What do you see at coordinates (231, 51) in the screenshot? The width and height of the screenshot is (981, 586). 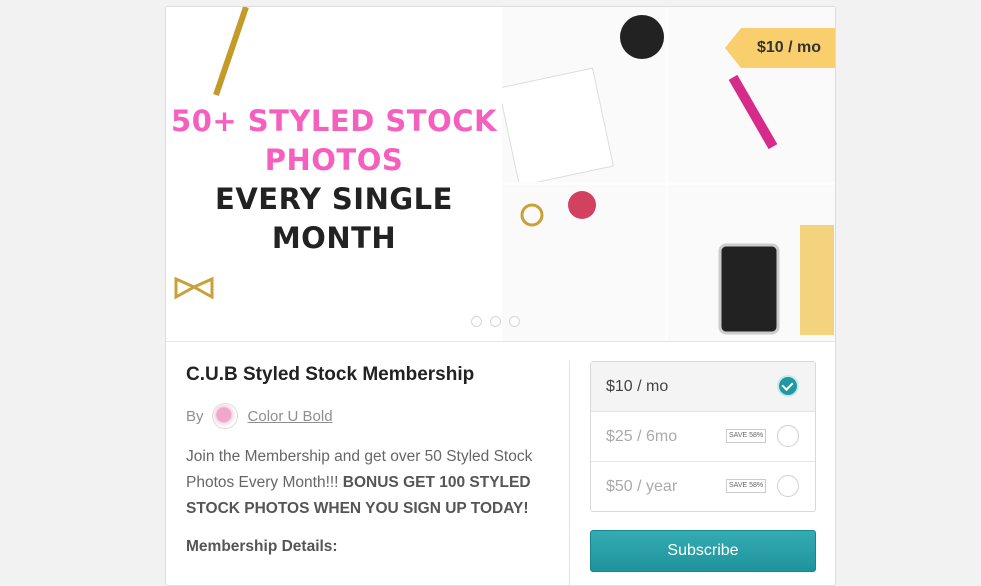 I see `gold-pen-icon` at bounding box center [231, 51].